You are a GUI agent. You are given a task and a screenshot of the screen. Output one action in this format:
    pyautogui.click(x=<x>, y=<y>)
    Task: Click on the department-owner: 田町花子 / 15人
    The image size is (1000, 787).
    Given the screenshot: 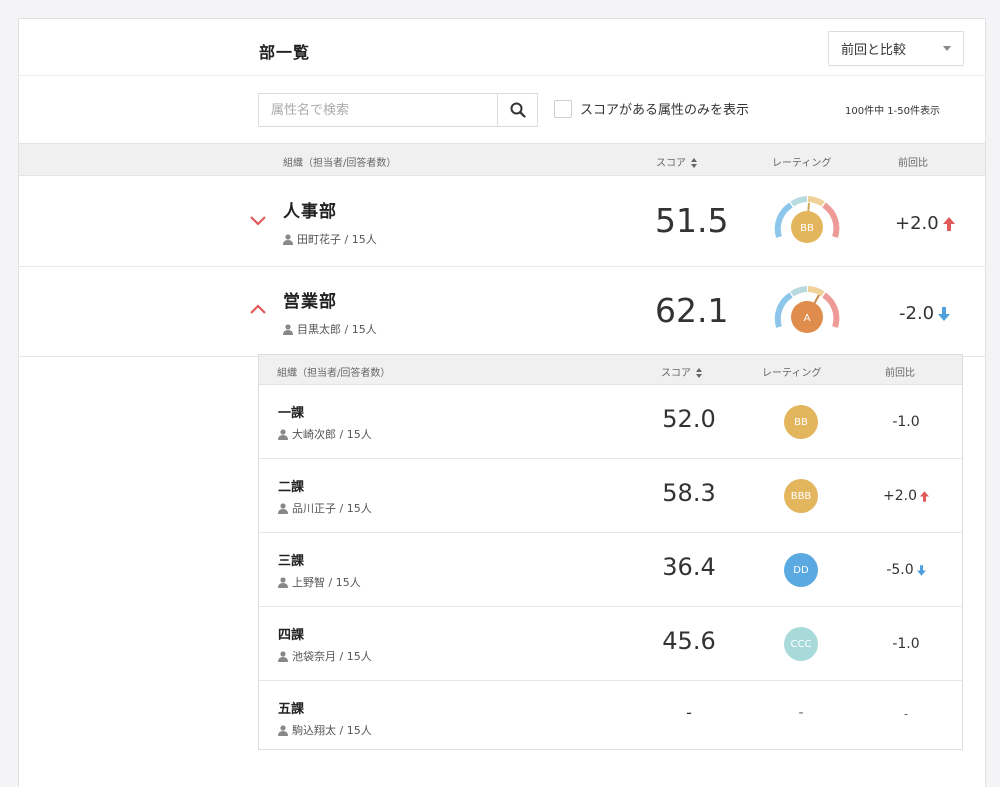 What is the action you would take?
    pyautogui.click(x=330, y=239)
    